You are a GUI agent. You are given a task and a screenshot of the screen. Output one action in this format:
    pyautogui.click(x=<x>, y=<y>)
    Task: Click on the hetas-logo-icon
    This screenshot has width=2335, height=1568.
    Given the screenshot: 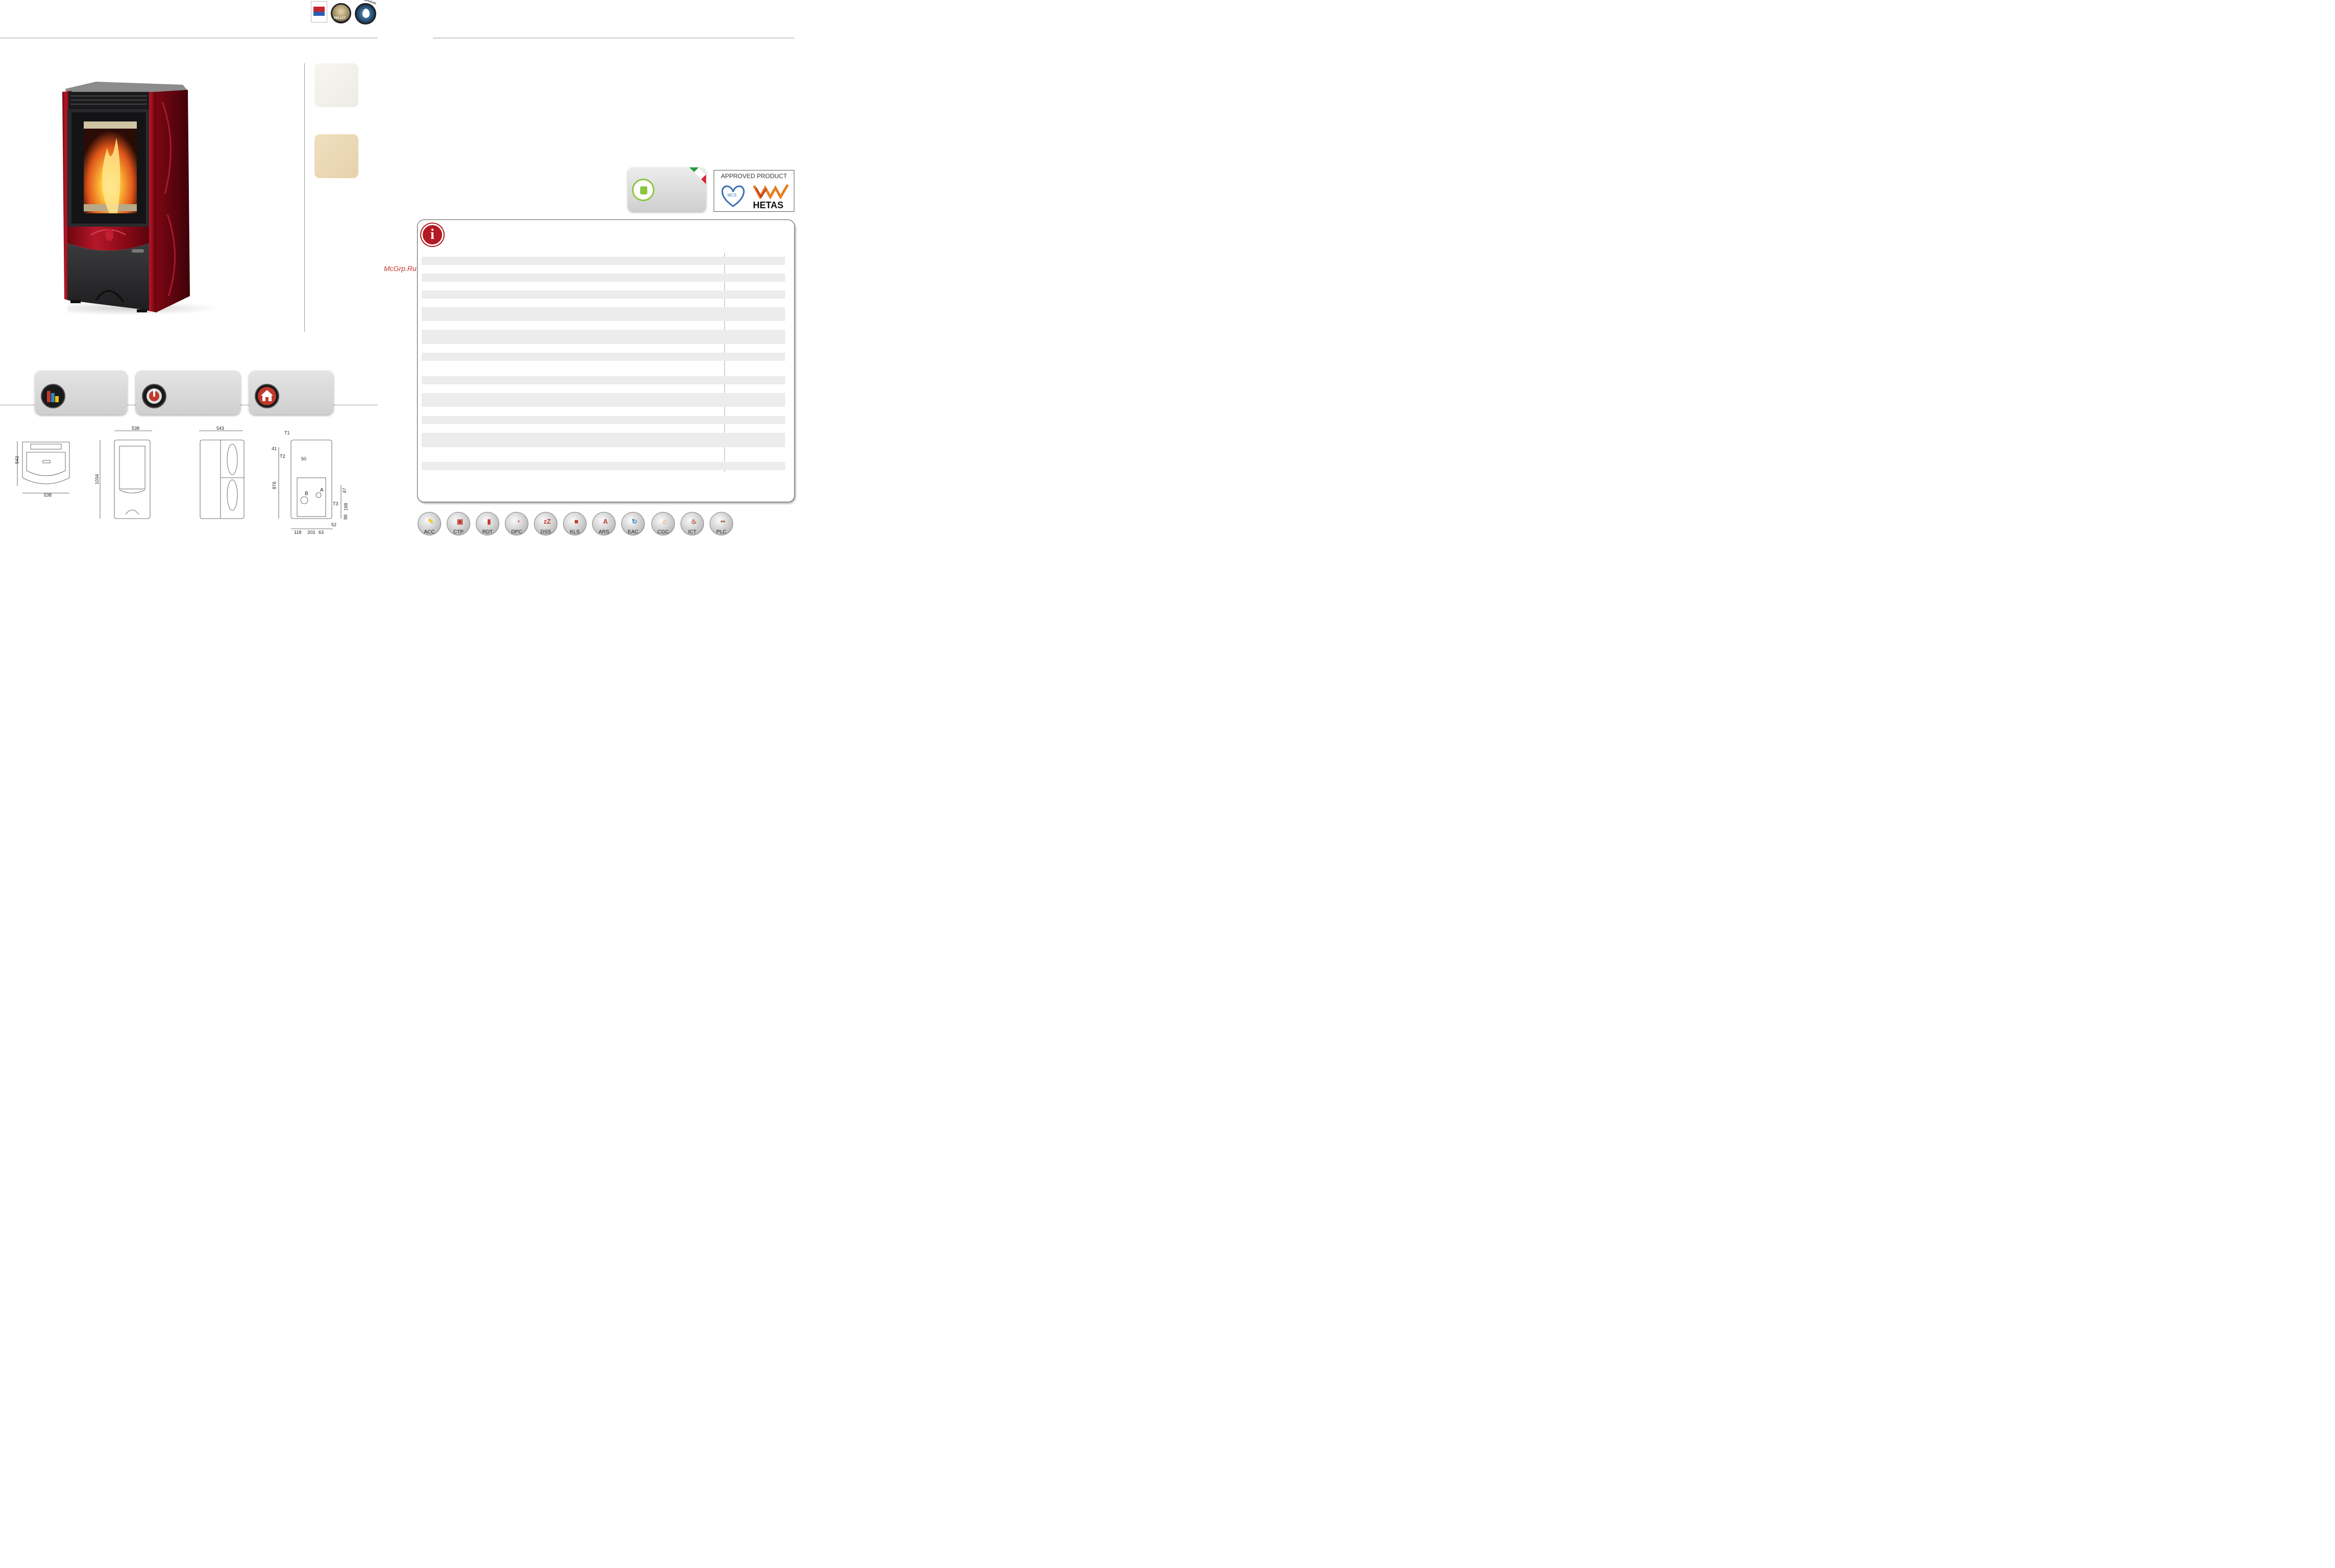 What is the action you would take?
    pyautogui.click(x=771, y=191)
    